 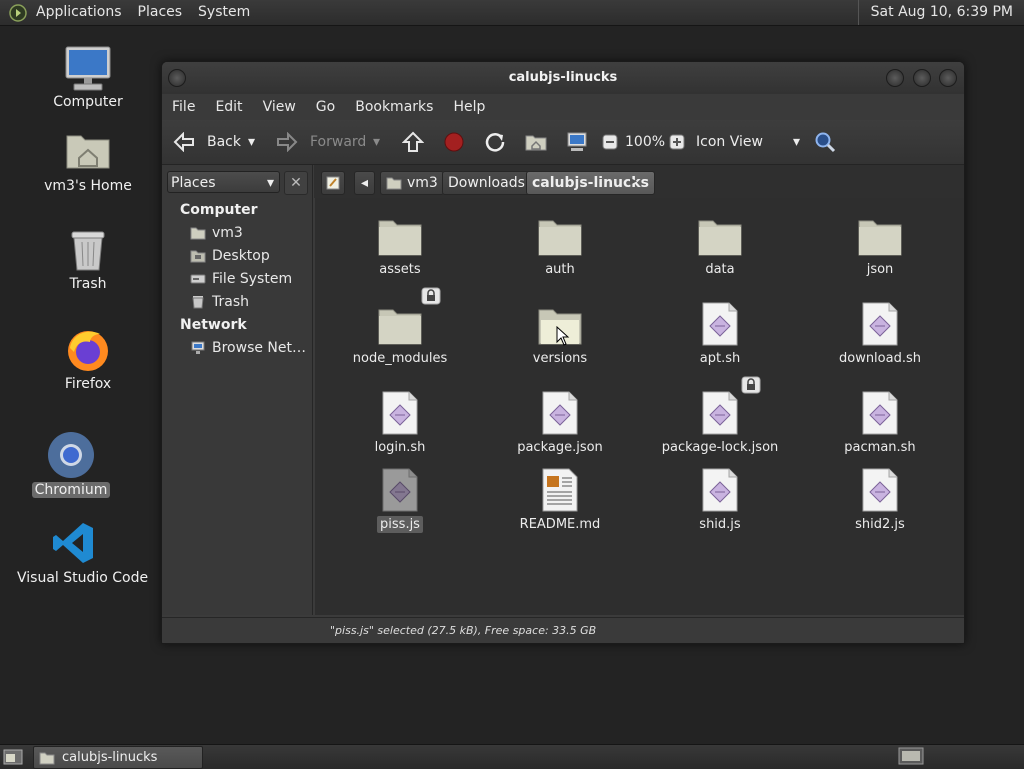 What do you see at coordinates (224, 12) in the screenshot?
I see `menu-system: System` at bounding box center [224, 12].